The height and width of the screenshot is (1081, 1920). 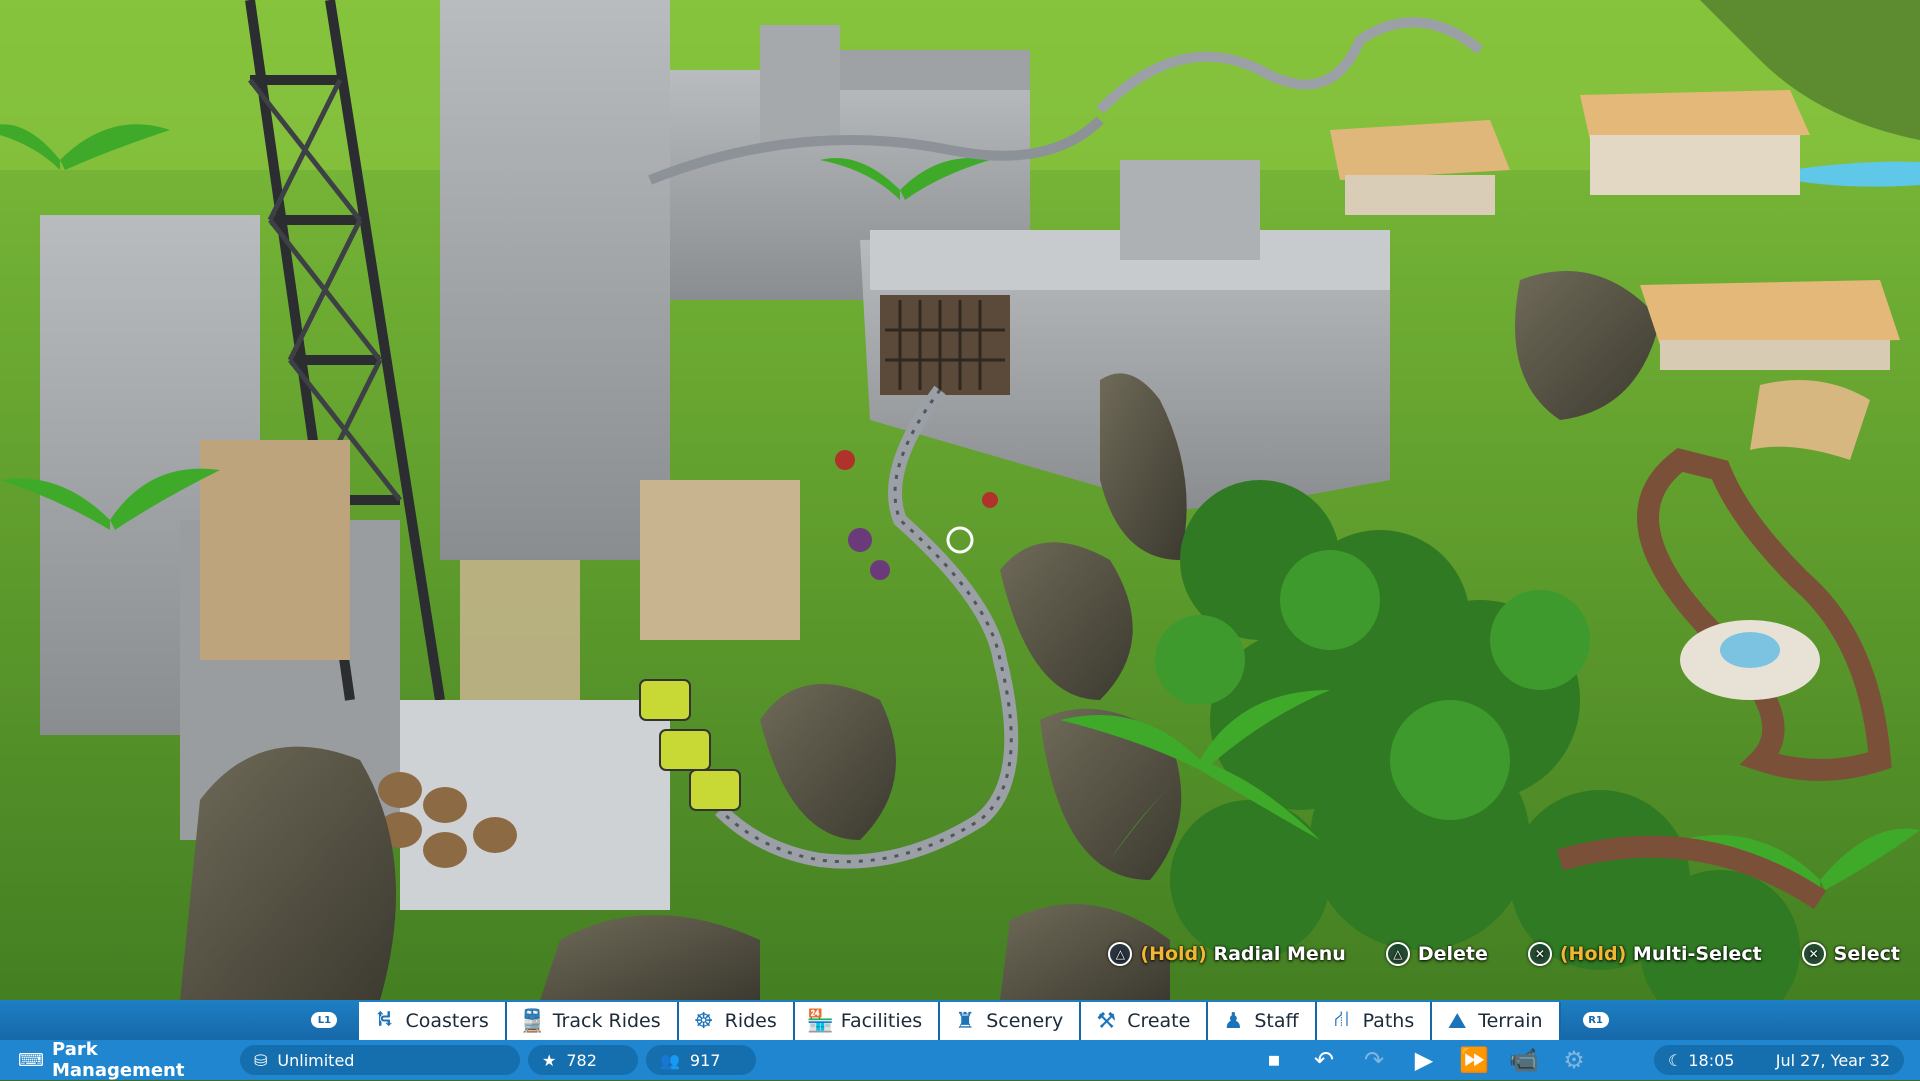 I want to click on guest-count-display: 👥 917, so click(x=701, y=1060).